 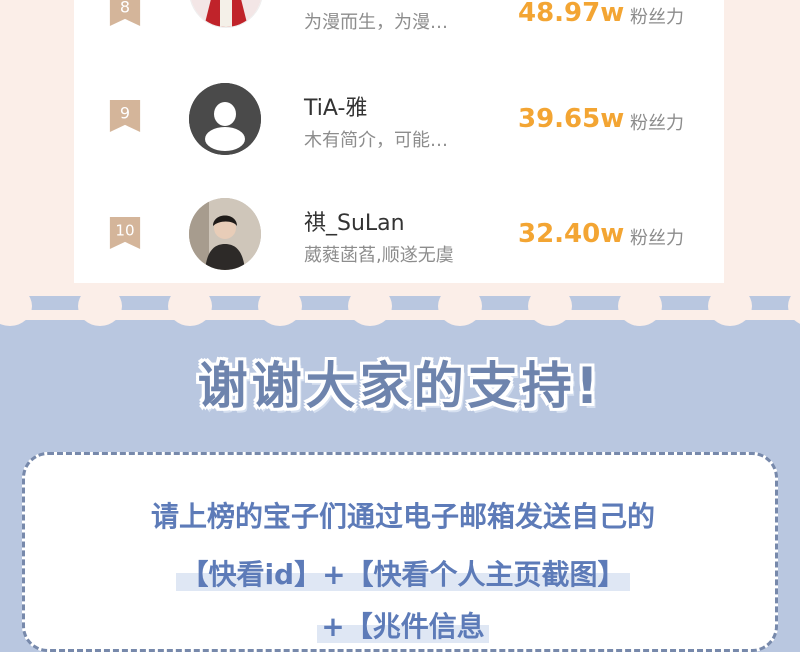 I want to click on fan-count: 32.40w, so click(x=571, y=234).